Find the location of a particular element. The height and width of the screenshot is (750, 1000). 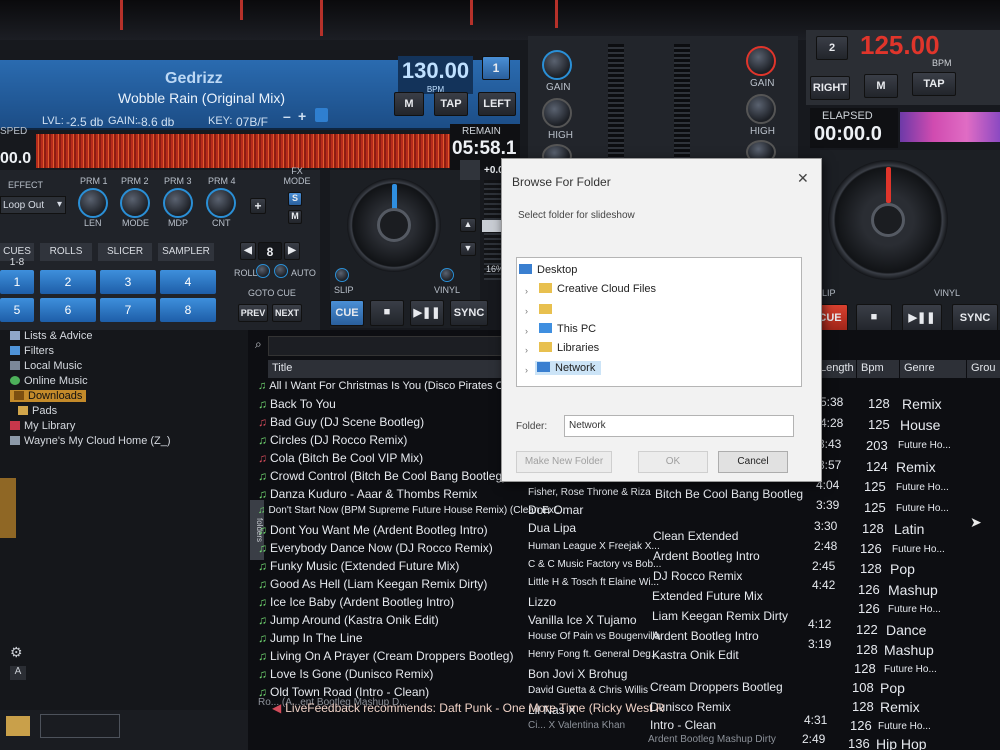

folder-input: Network is located at coordinates (679, 426).